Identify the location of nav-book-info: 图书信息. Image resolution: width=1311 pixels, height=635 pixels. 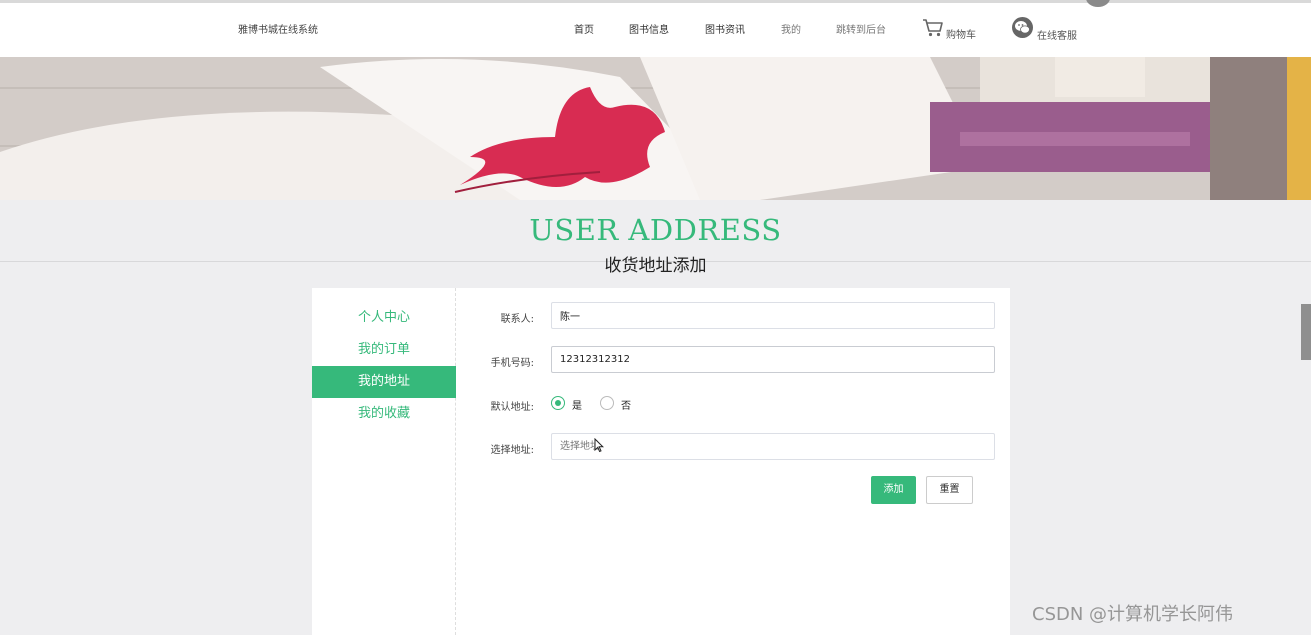
(649, 28).